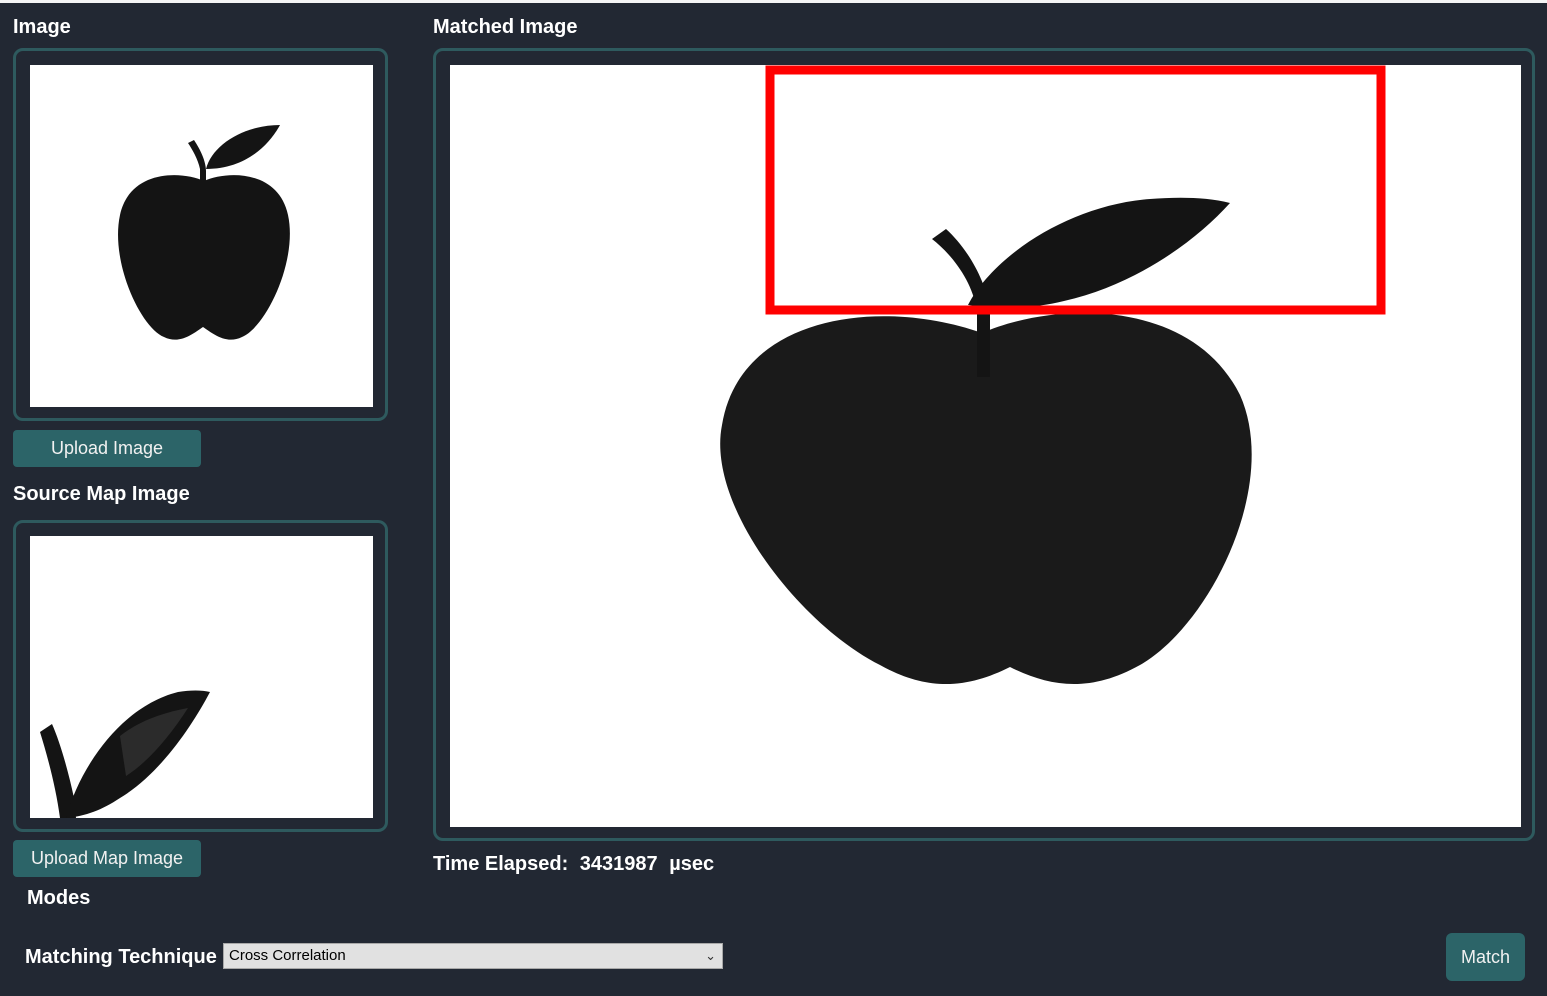 The image size is (1547, 996). Describe the element at coordinates (42, 27) in the screenshot. I see `image-label: Image` at that location.